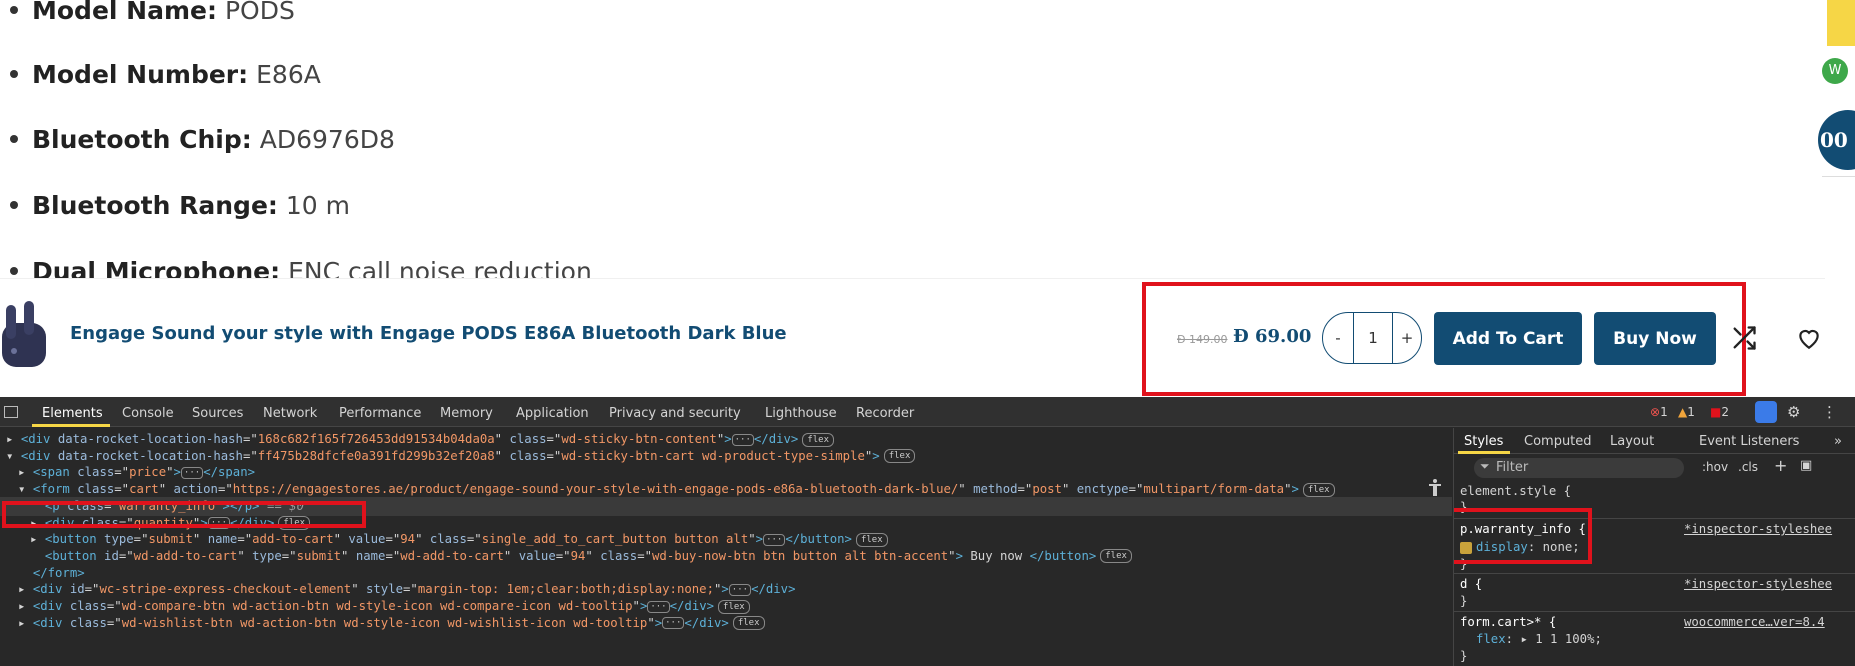 This screenshot has width=1855, height=666. What do you see at coordinates (380, 413) in the screenshot?
I see `tab-performance: Performance` at bounding box center [380, 413].